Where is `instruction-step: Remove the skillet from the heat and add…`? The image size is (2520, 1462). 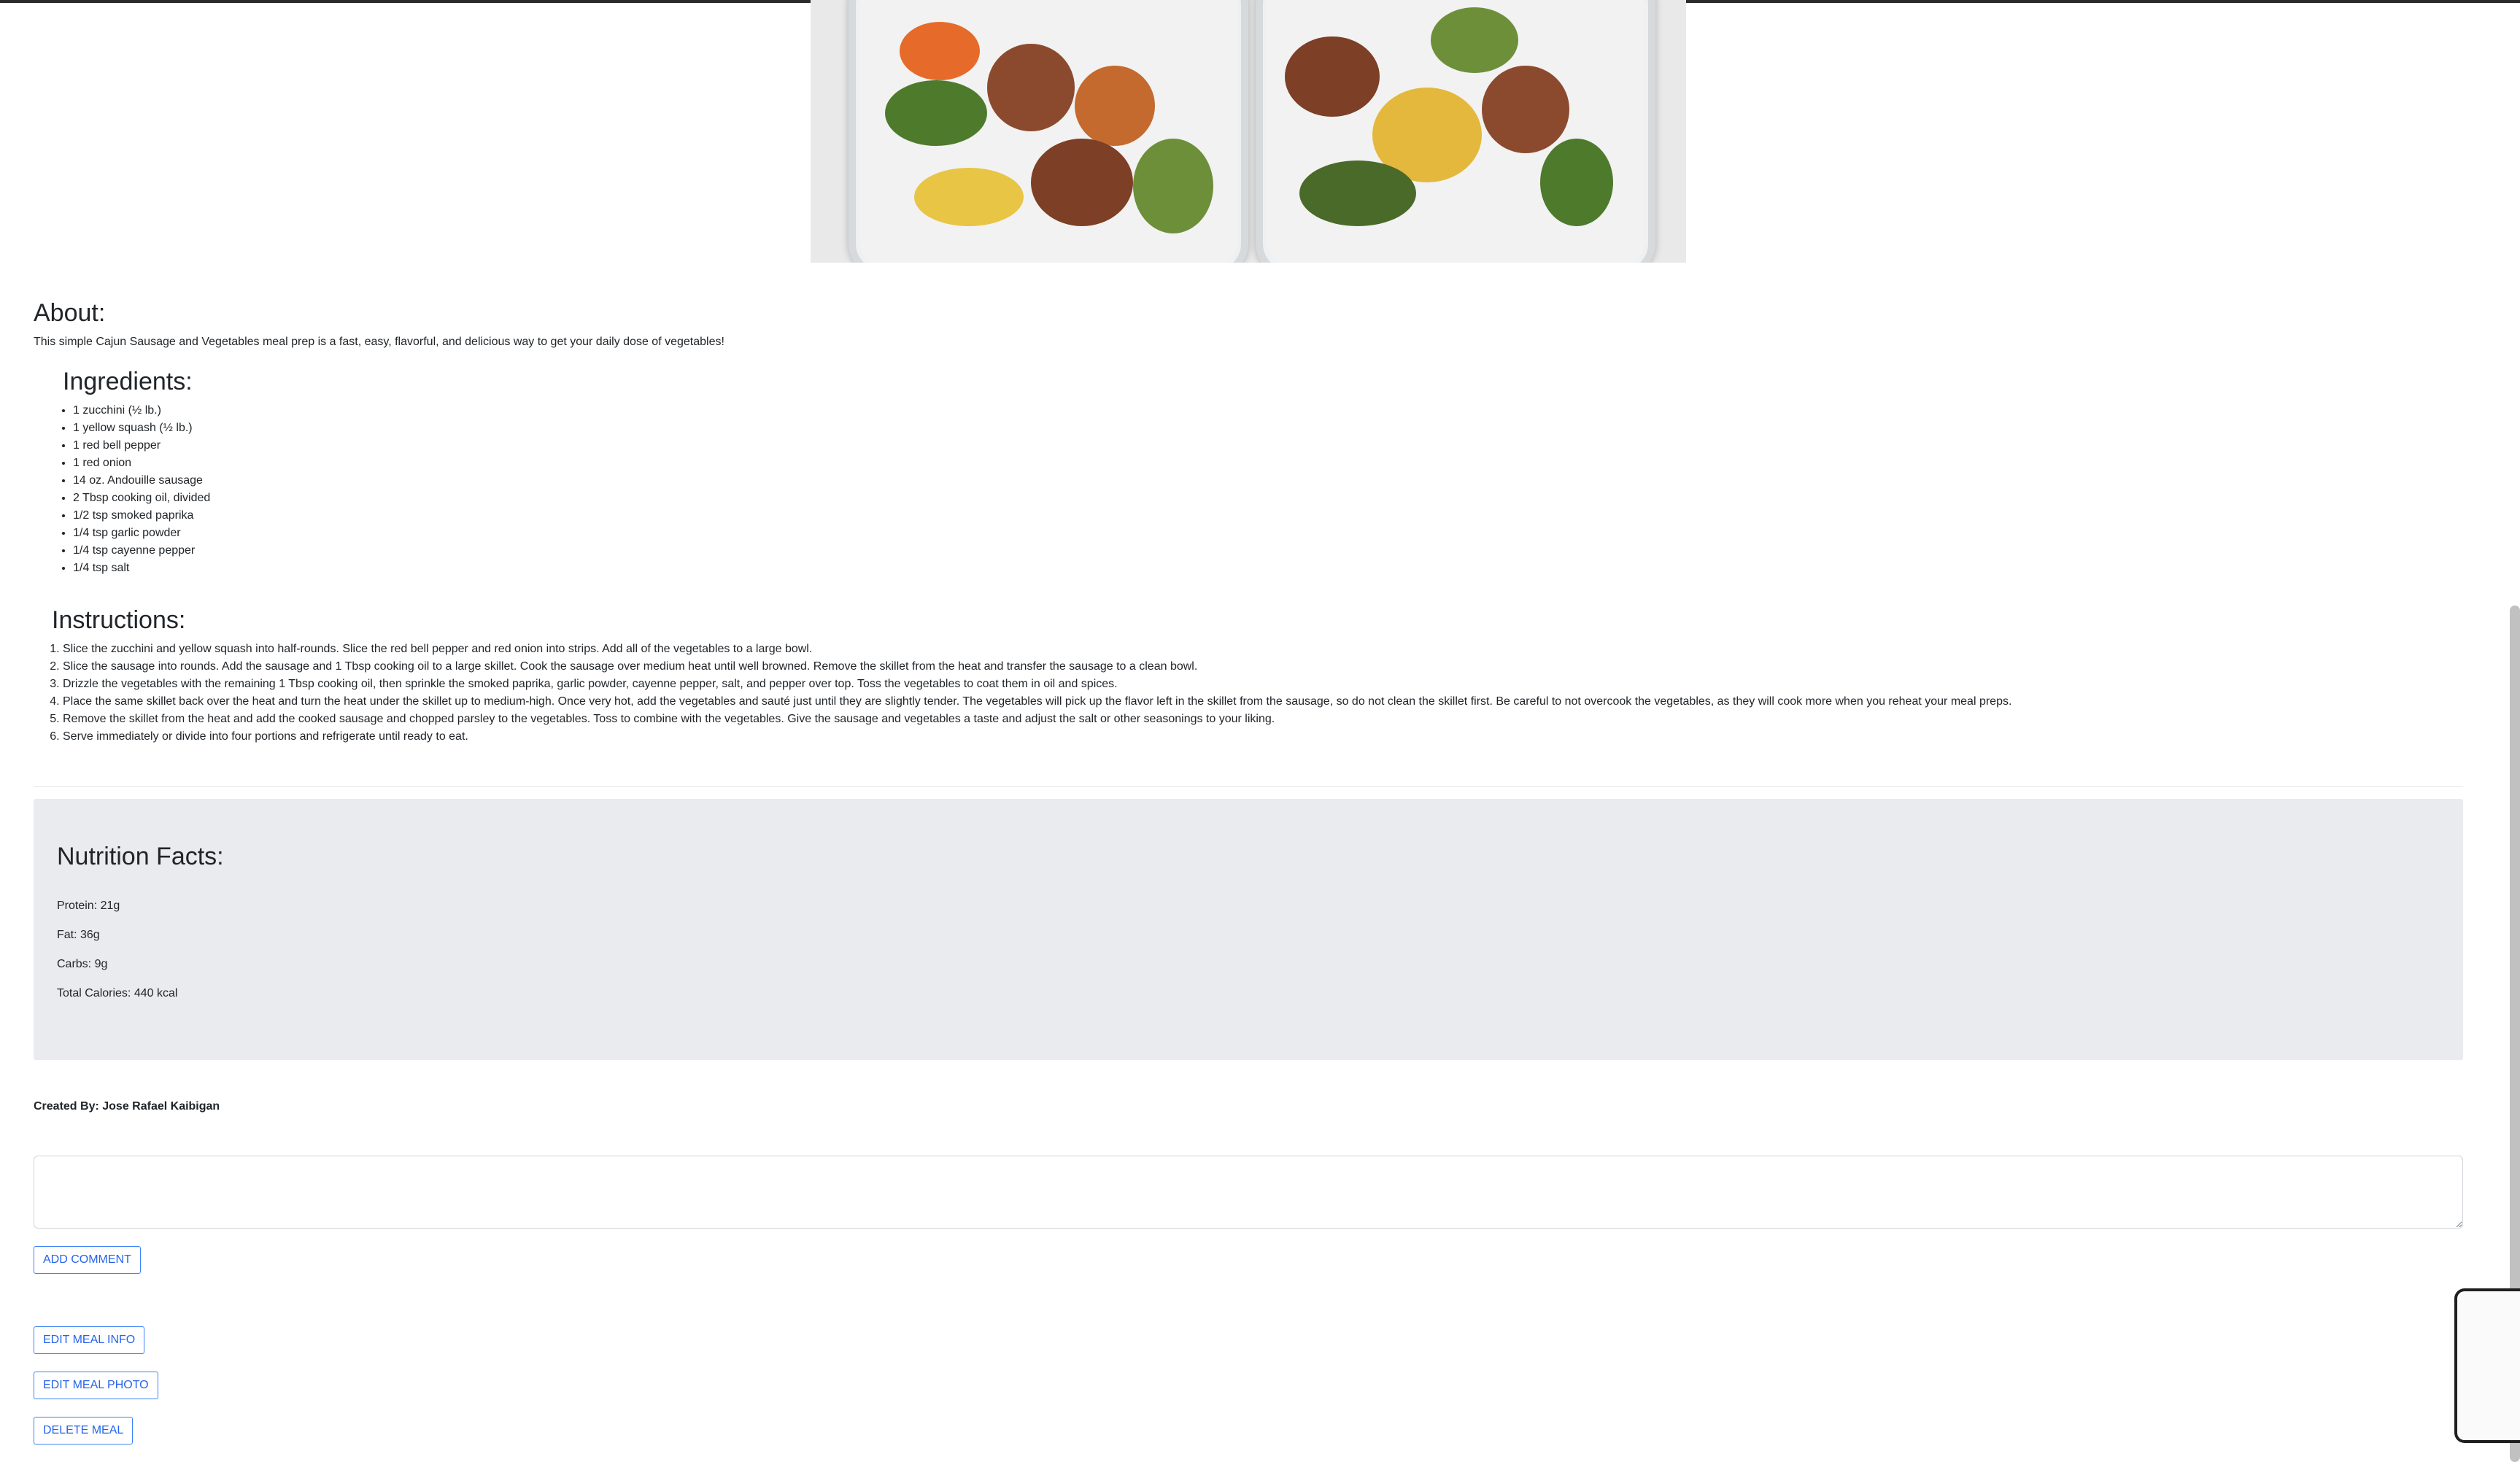 instruction-step: Remove the skillet from the heat and add… is located at coordinates (1037, 719).